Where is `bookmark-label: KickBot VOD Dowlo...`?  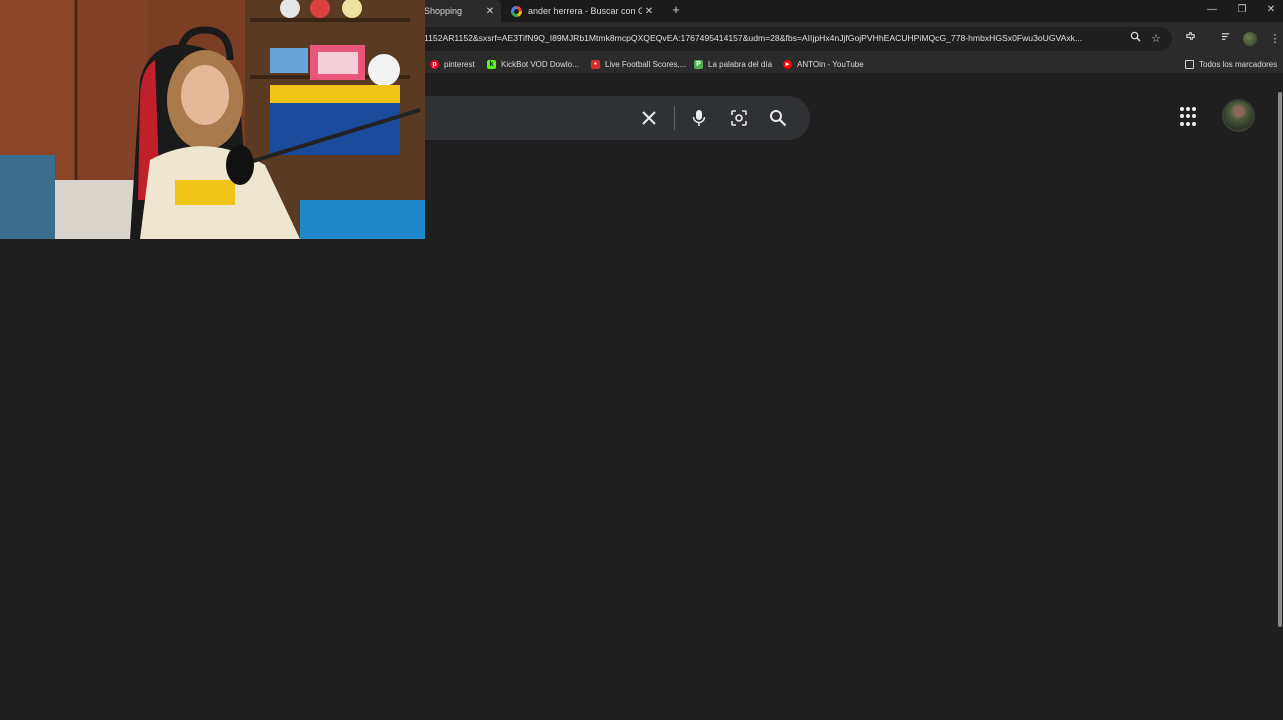 bookmark-label: KickBot VOD Dowlo... is located at coordinates (540, 64).